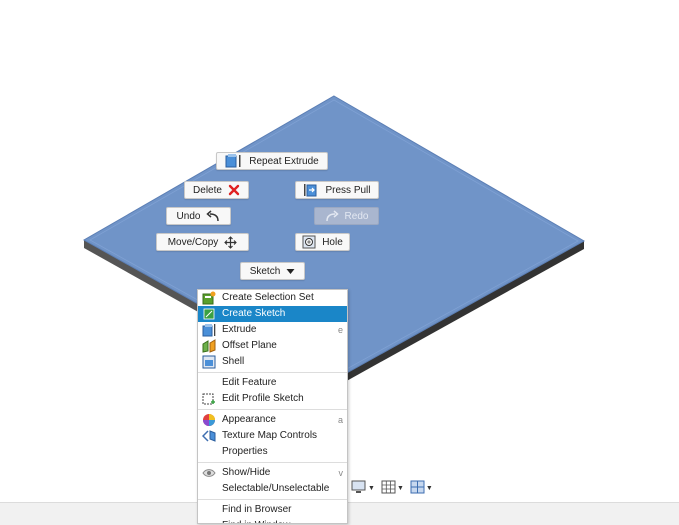 This screenshot has height=525, width=679. I want to click on appearance-icon, so click(209, 420).